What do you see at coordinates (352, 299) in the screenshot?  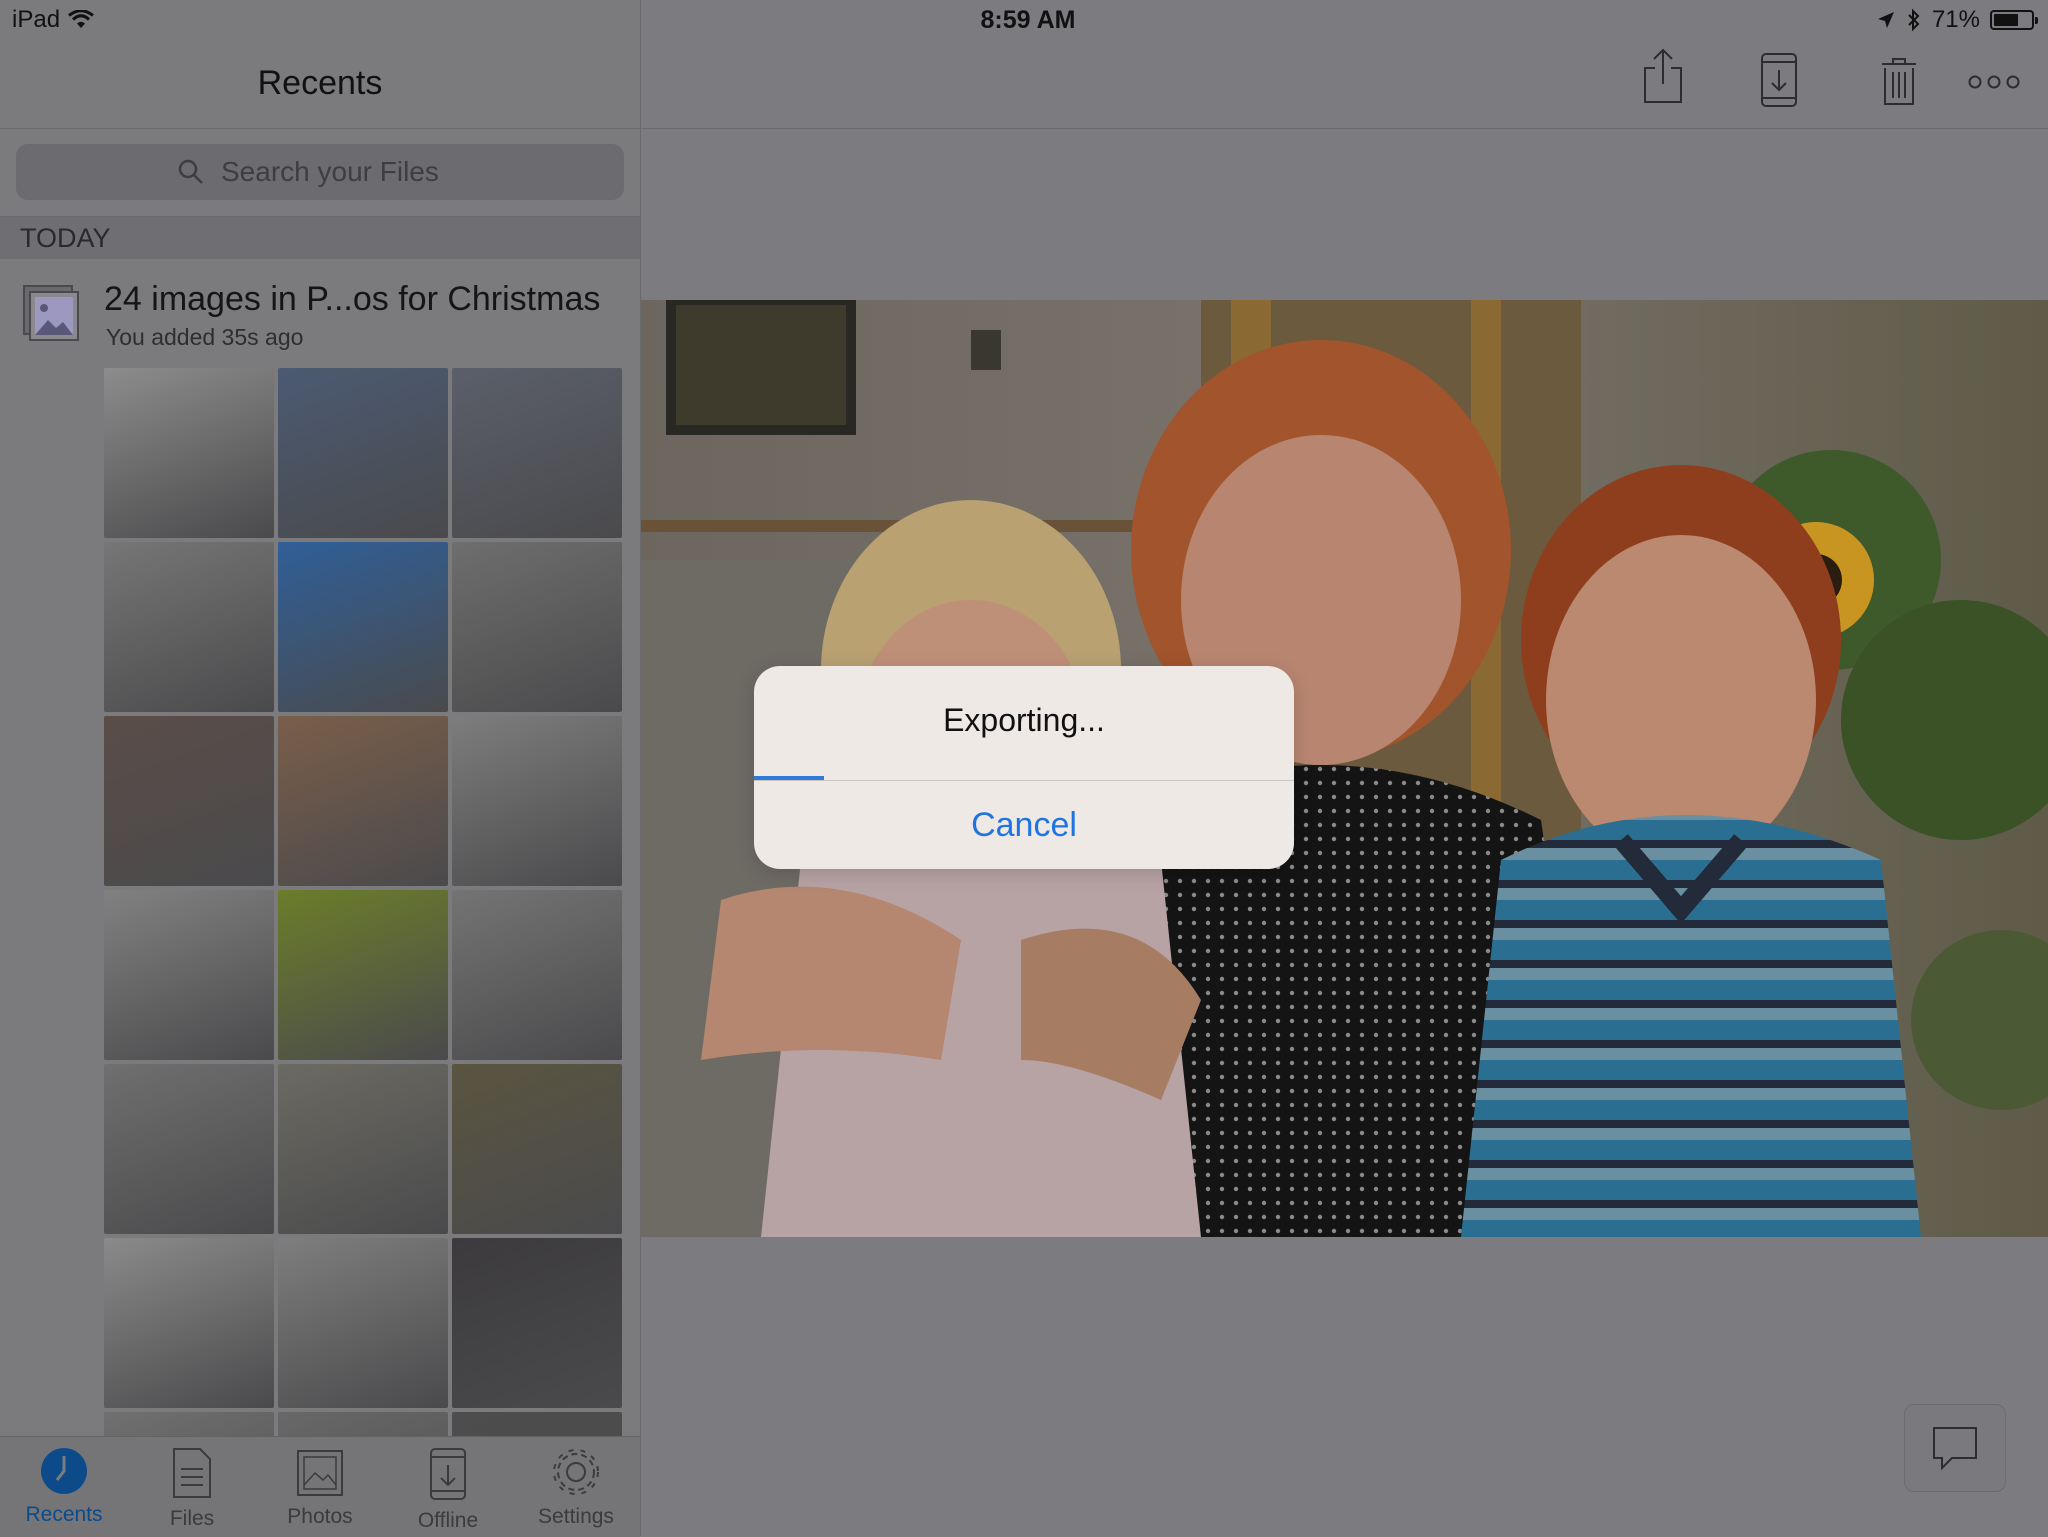 I see `recent-item-title: 24 images in P...os for Christmas` at bounding box center [352, 299].